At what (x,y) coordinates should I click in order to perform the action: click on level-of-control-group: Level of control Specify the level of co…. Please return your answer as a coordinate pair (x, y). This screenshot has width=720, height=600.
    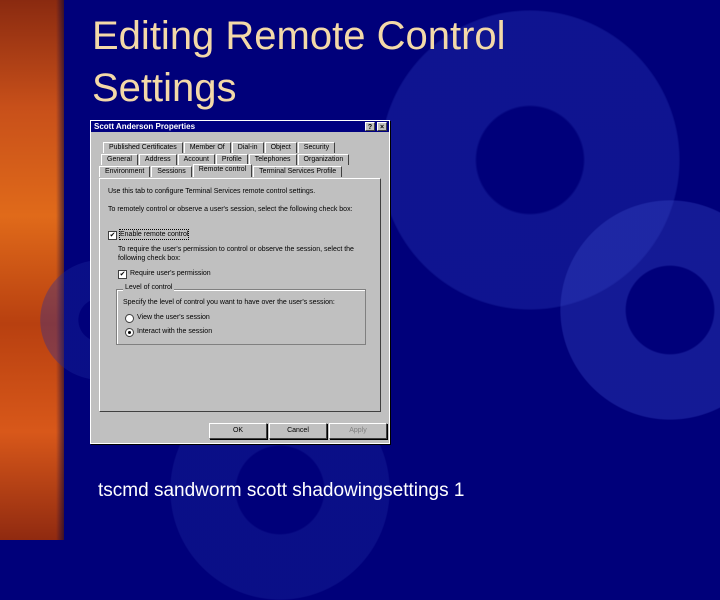
    Looking at the image, I should click on (241, 314).